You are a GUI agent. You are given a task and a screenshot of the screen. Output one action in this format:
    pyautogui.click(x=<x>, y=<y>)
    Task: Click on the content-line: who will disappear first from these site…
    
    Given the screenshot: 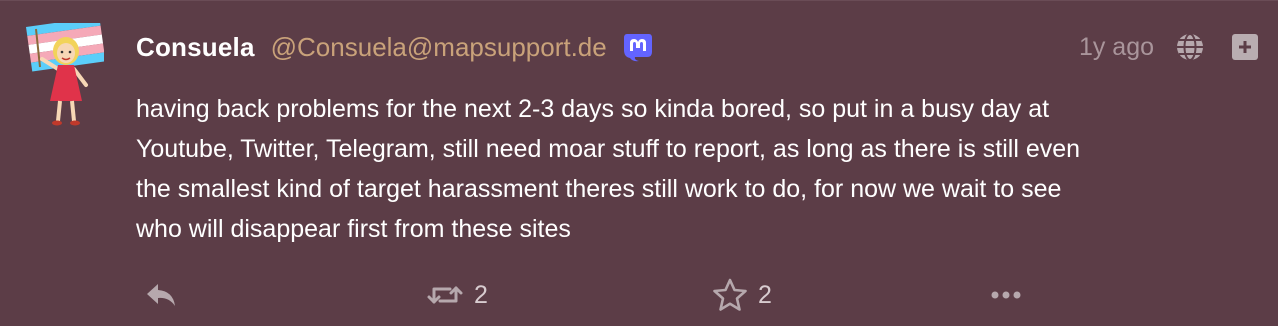 What is the action you would take?
    pyautogui.click(x=353, y=229)
    